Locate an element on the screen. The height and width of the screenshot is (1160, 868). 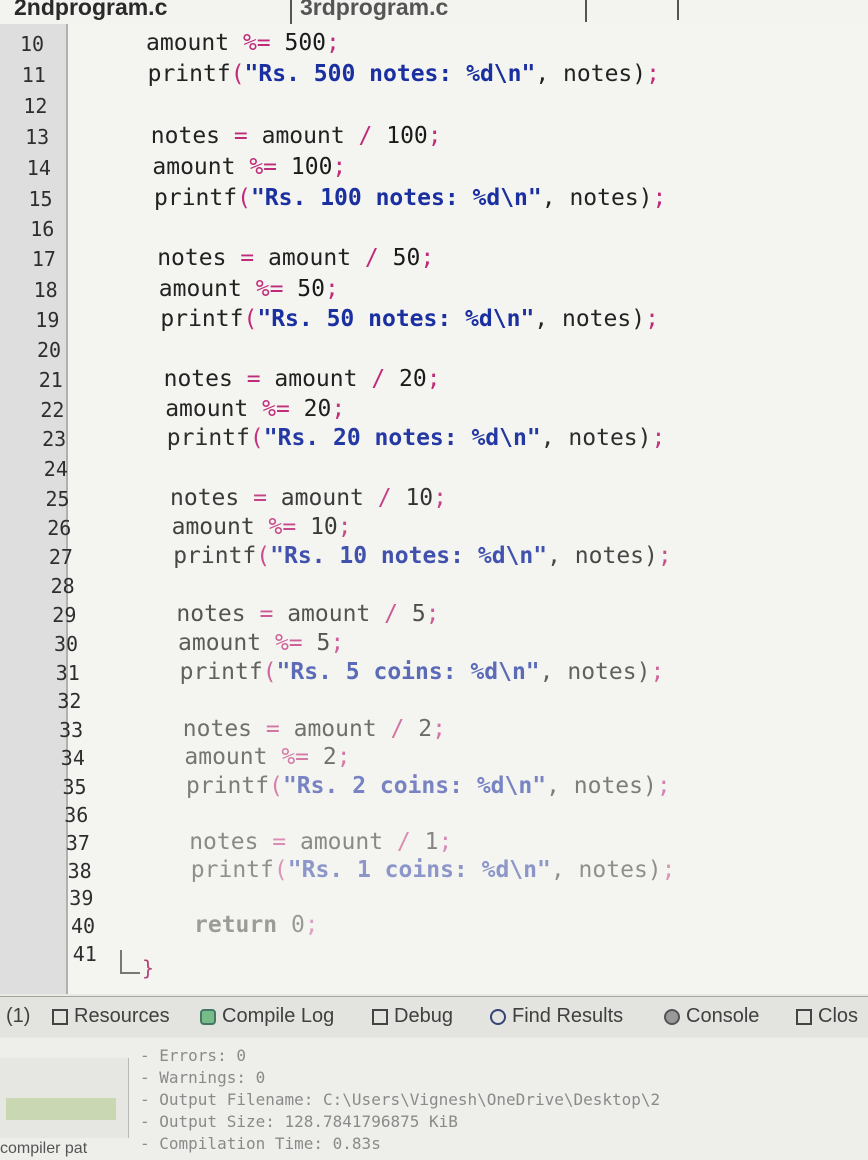
line-number: 23 is located at coordinates (54, 439).